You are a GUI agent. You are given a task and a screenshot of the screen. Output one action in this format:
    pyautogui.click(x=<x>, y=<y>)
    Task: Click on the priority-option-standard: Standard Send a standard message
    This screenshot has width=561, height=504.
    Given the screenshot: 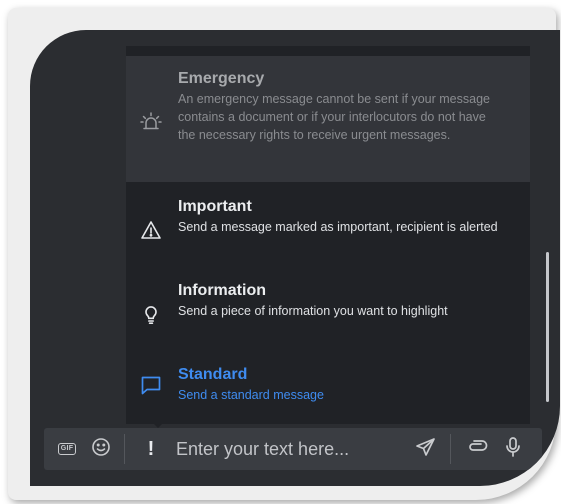 What is the action you would take?
    pyautogui.click(x=328, y=384)
    